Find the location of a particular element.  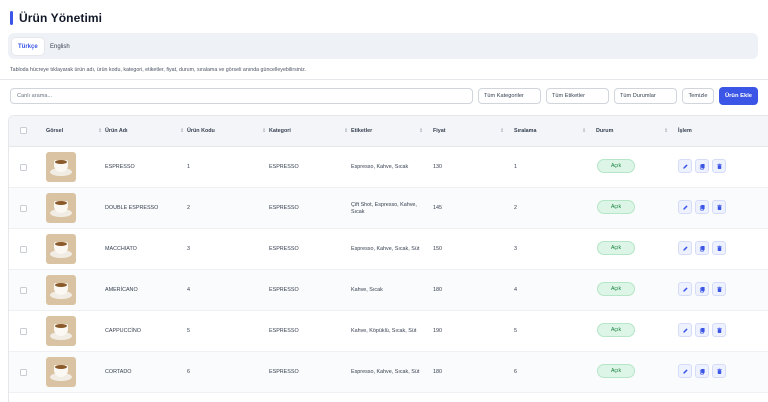

page-title: Ürün Yönetimi is located at coordinates (61, 18).